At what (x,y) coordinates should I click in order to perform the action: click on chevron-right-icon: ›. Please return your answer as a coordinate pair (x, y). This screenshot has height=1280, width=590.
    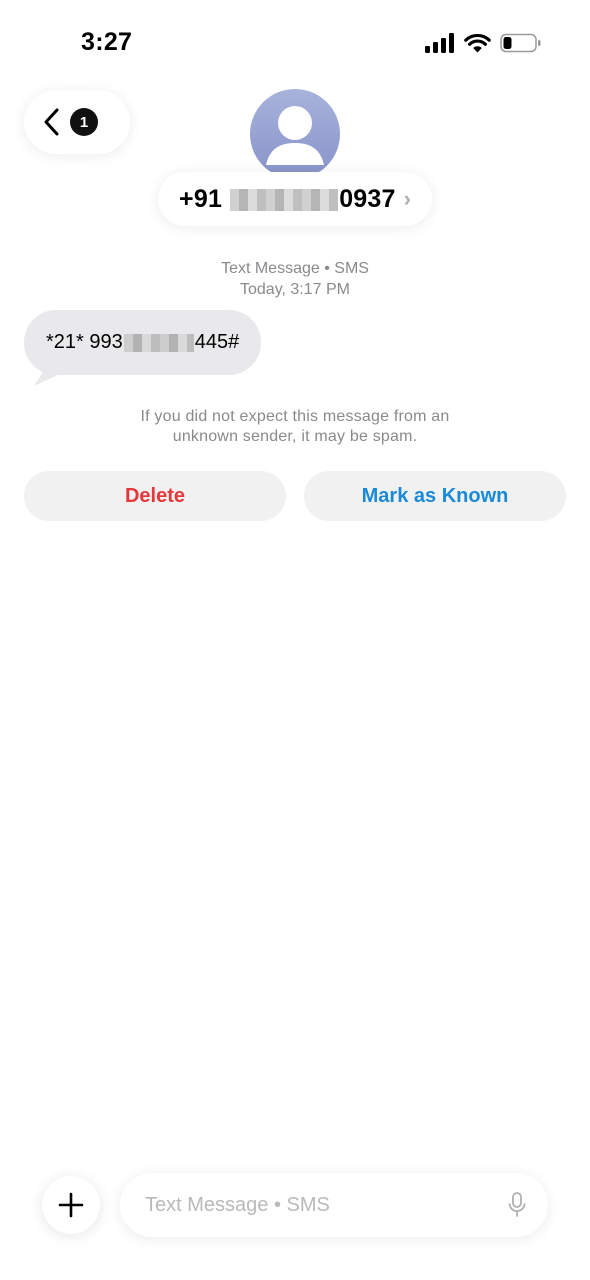
    Looking at the image, I should click on (407, 198).